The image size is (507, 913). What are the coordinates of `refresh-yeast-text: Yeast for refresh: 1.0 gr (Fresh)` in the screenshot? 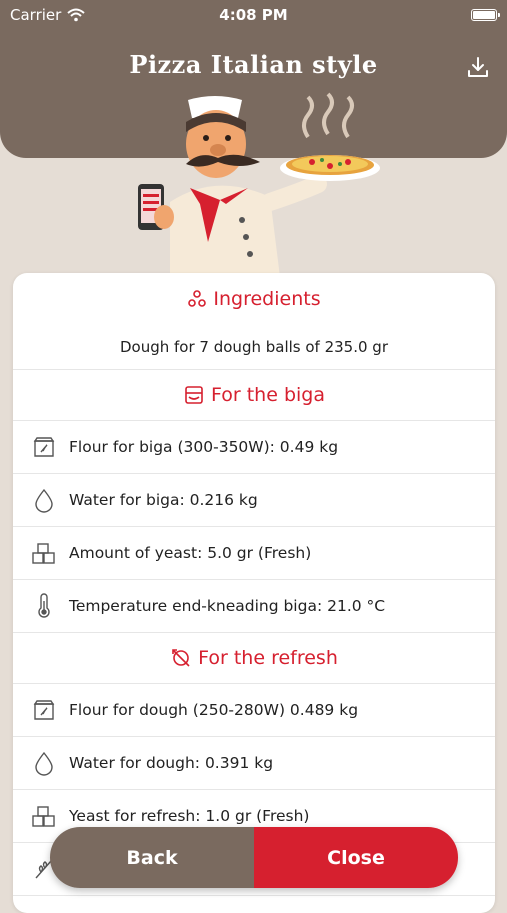 It's located at (189, 816).